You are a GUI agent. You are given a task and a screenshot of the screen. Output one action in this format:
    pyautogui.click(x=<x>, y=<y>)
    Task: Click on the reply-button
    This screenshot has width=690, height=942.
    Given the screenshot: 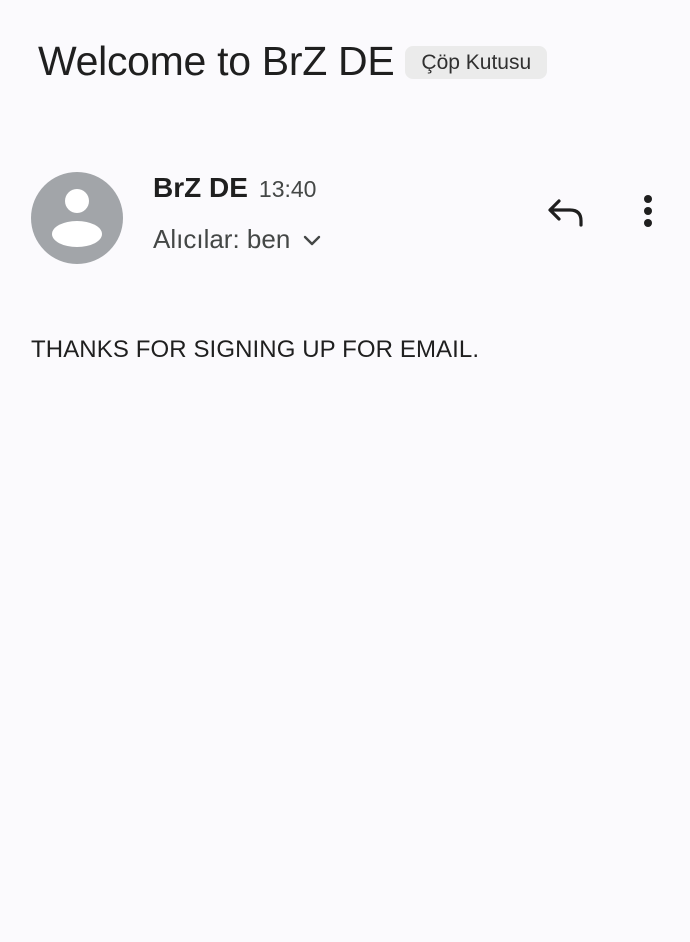 What is the action you would take?
    pyautogui.click(x=566, y=212)
    